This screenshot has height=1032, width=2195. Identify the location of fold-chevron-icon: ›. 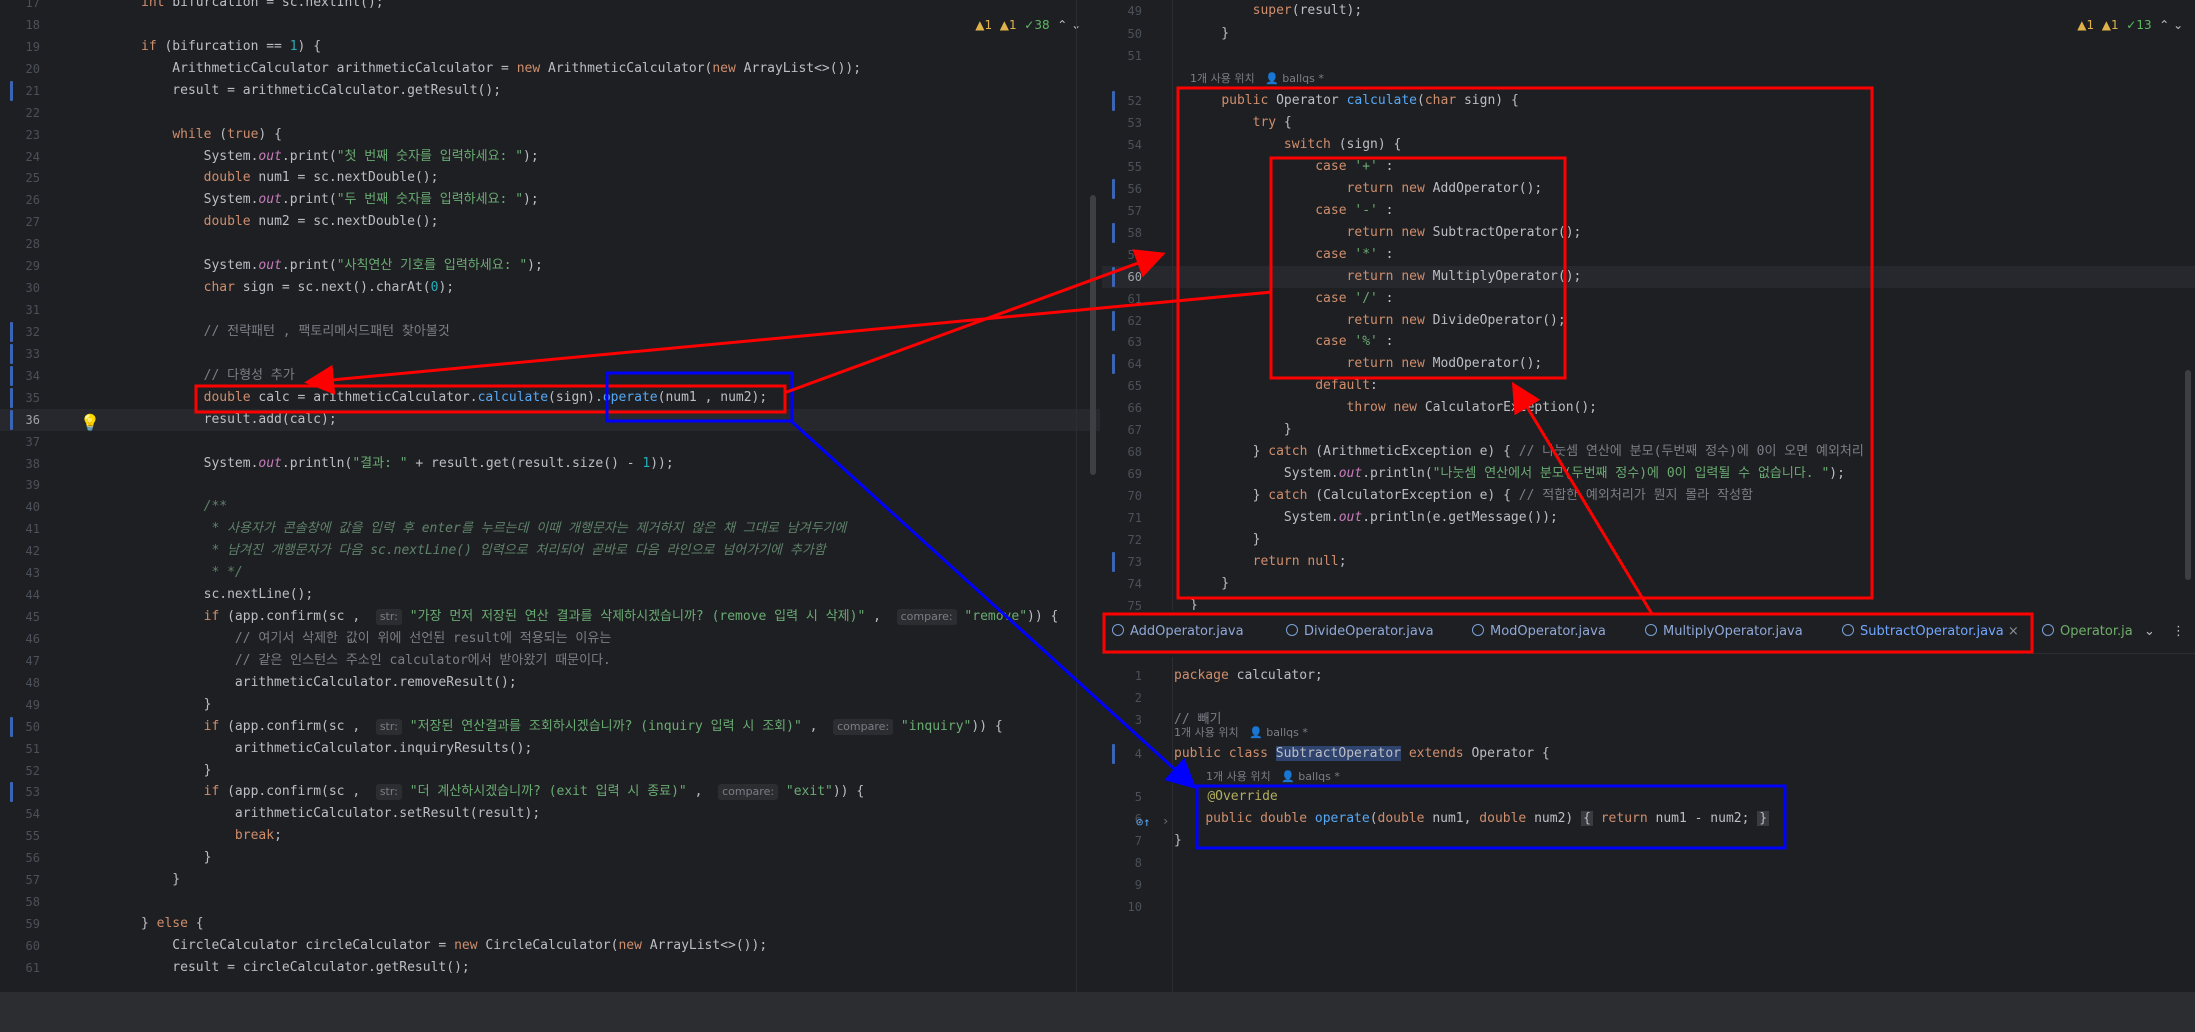
(1165, 821).